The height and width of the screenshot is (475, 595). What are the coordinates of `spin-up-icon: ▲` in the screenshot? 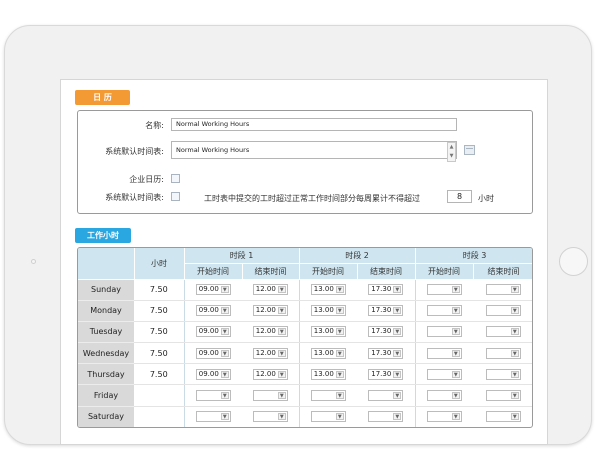 It's located at (451, 147).